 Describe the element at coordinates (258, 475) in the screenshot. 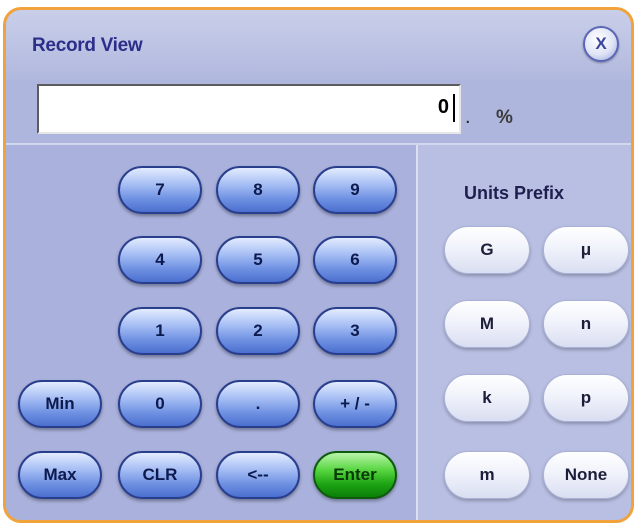

I see `backspace-button: <--` at that location.